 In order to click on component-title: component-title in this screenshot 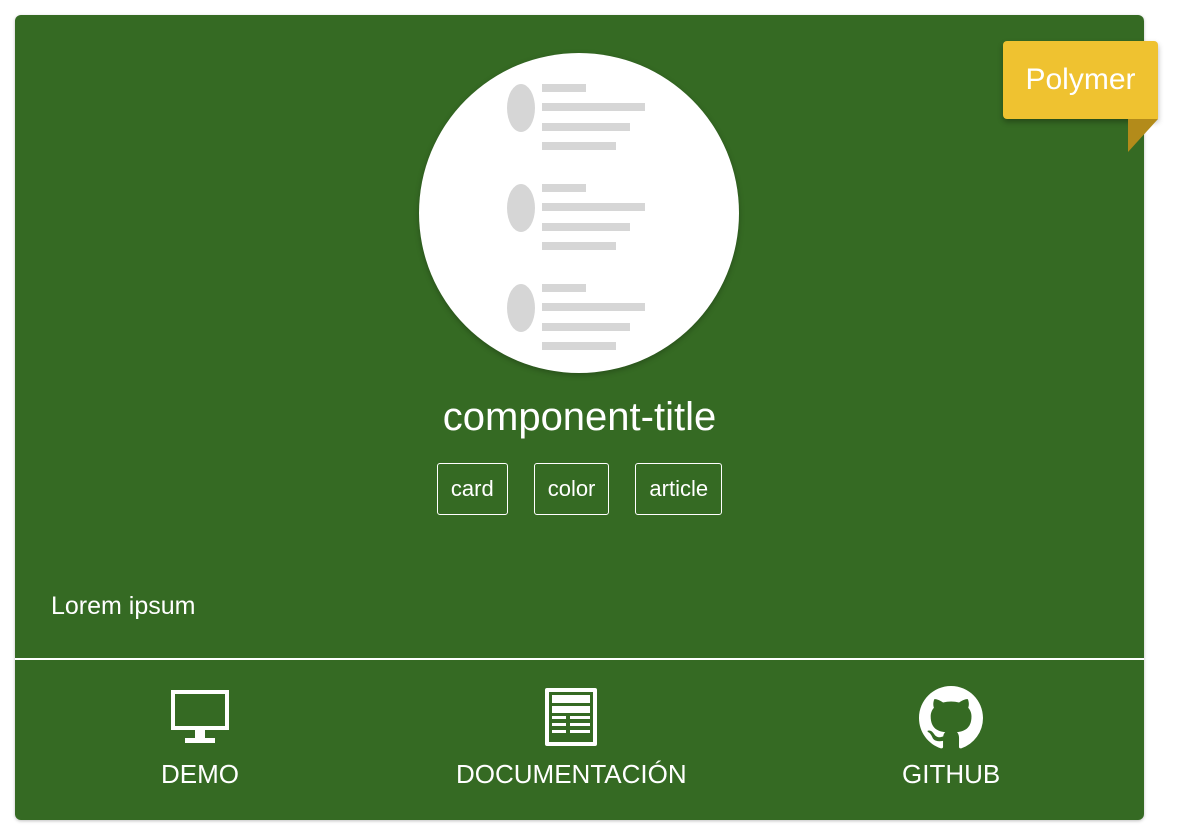, I will do `click(579, 417)`.